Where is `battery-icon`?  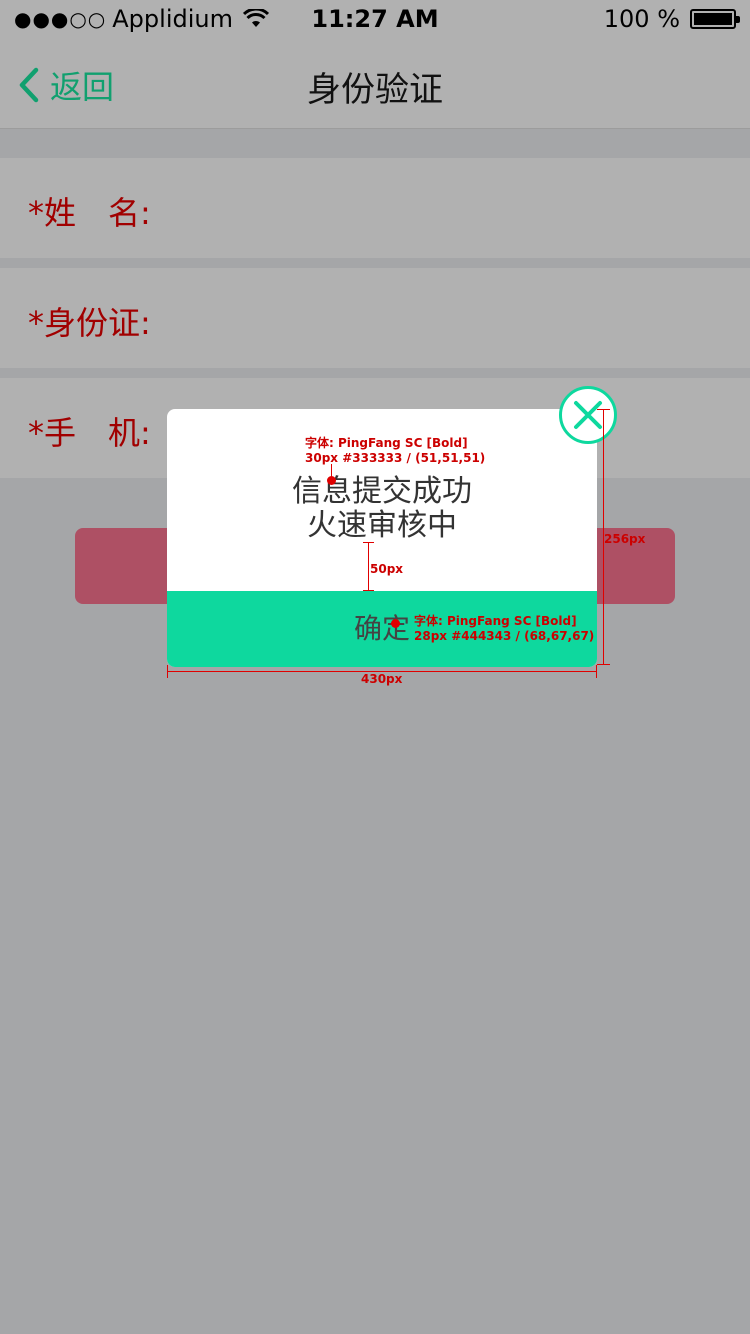 battery-icon is located at coordinates (715, 19).